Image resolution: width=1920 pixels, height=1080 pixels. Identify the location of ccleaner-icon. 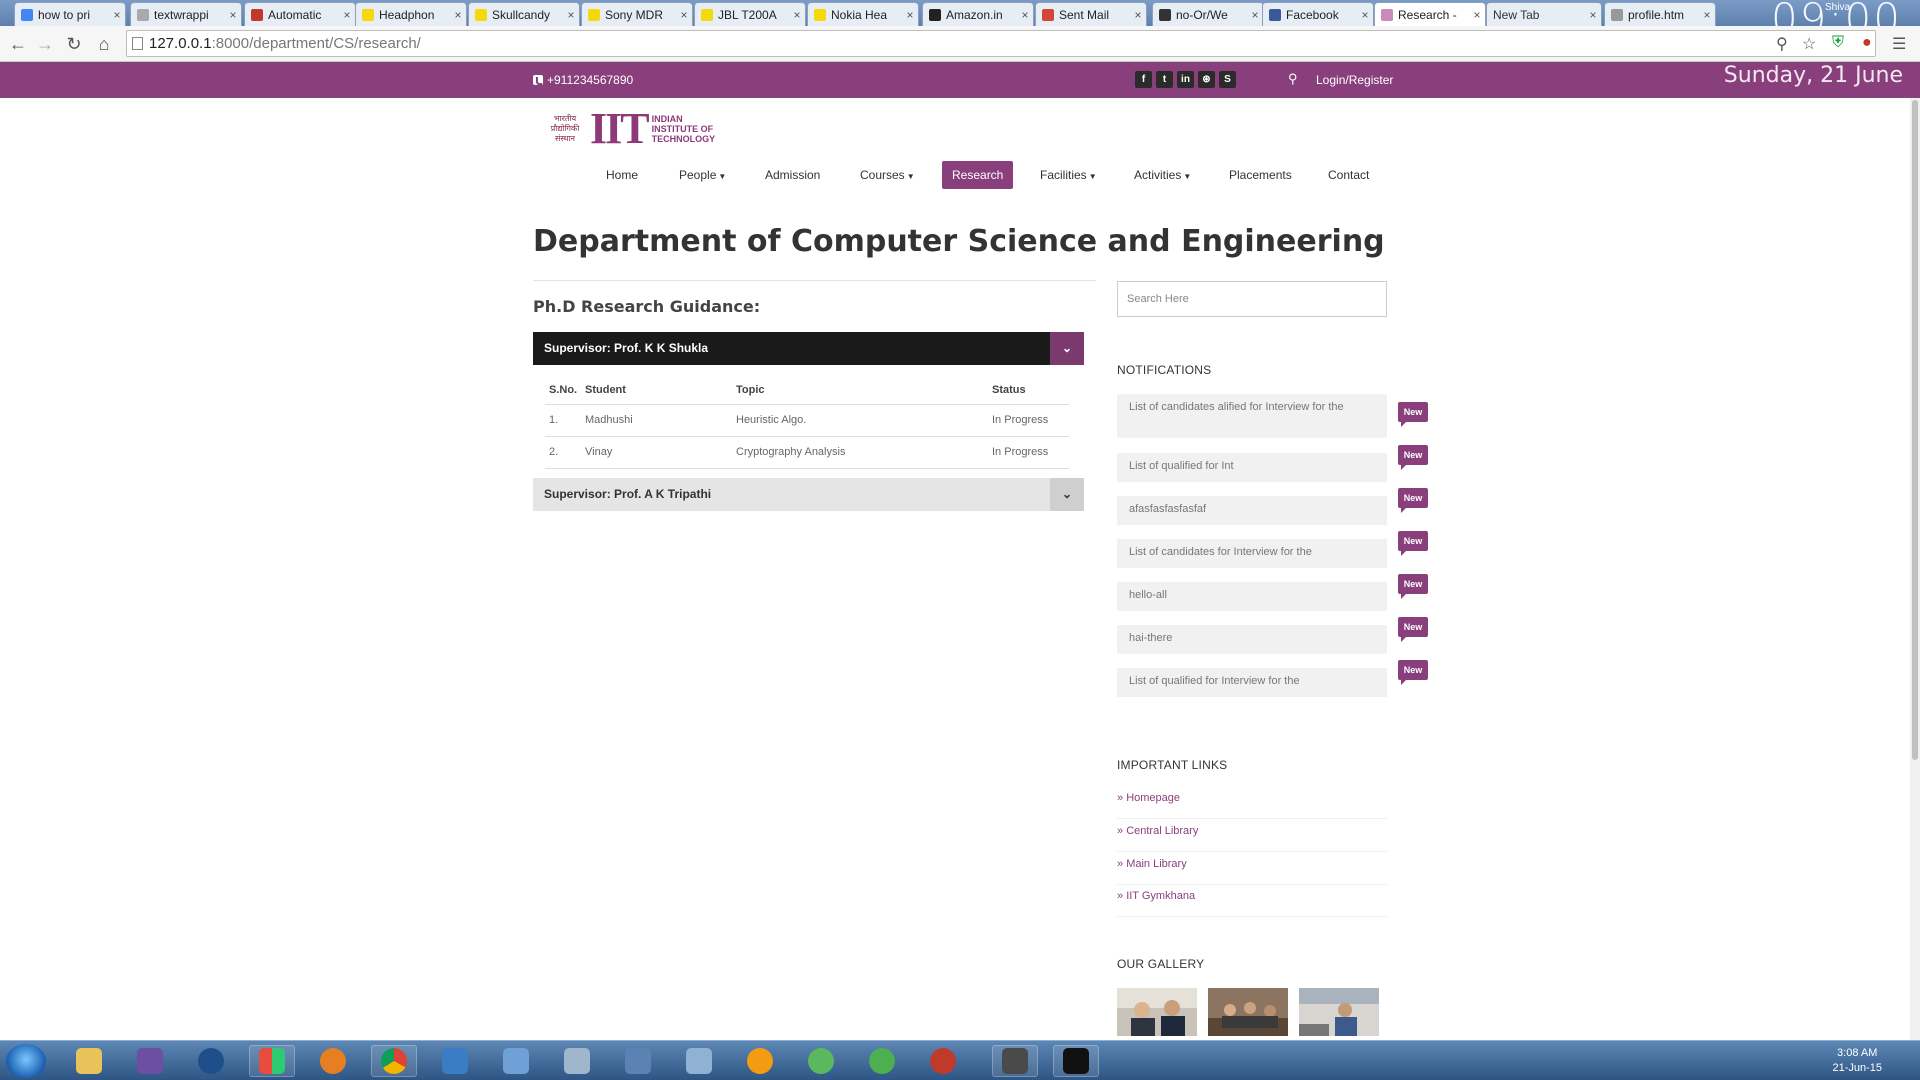
(211, 1061).